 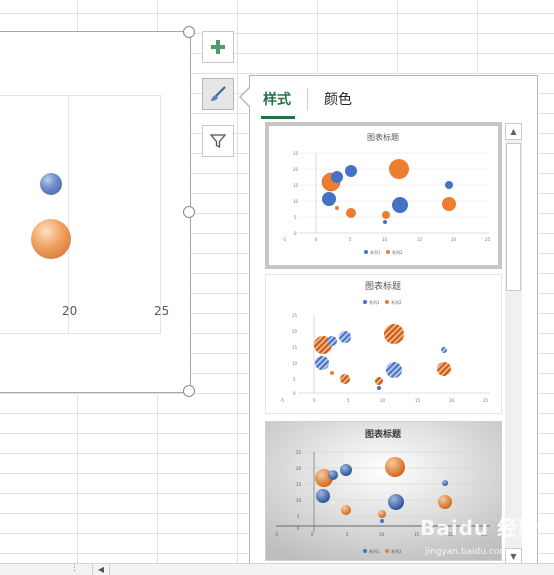 What do you see at coordinates (51, 184) in the screenshot?
I see `data-bubble-series1` at bounding box center [51, 184].